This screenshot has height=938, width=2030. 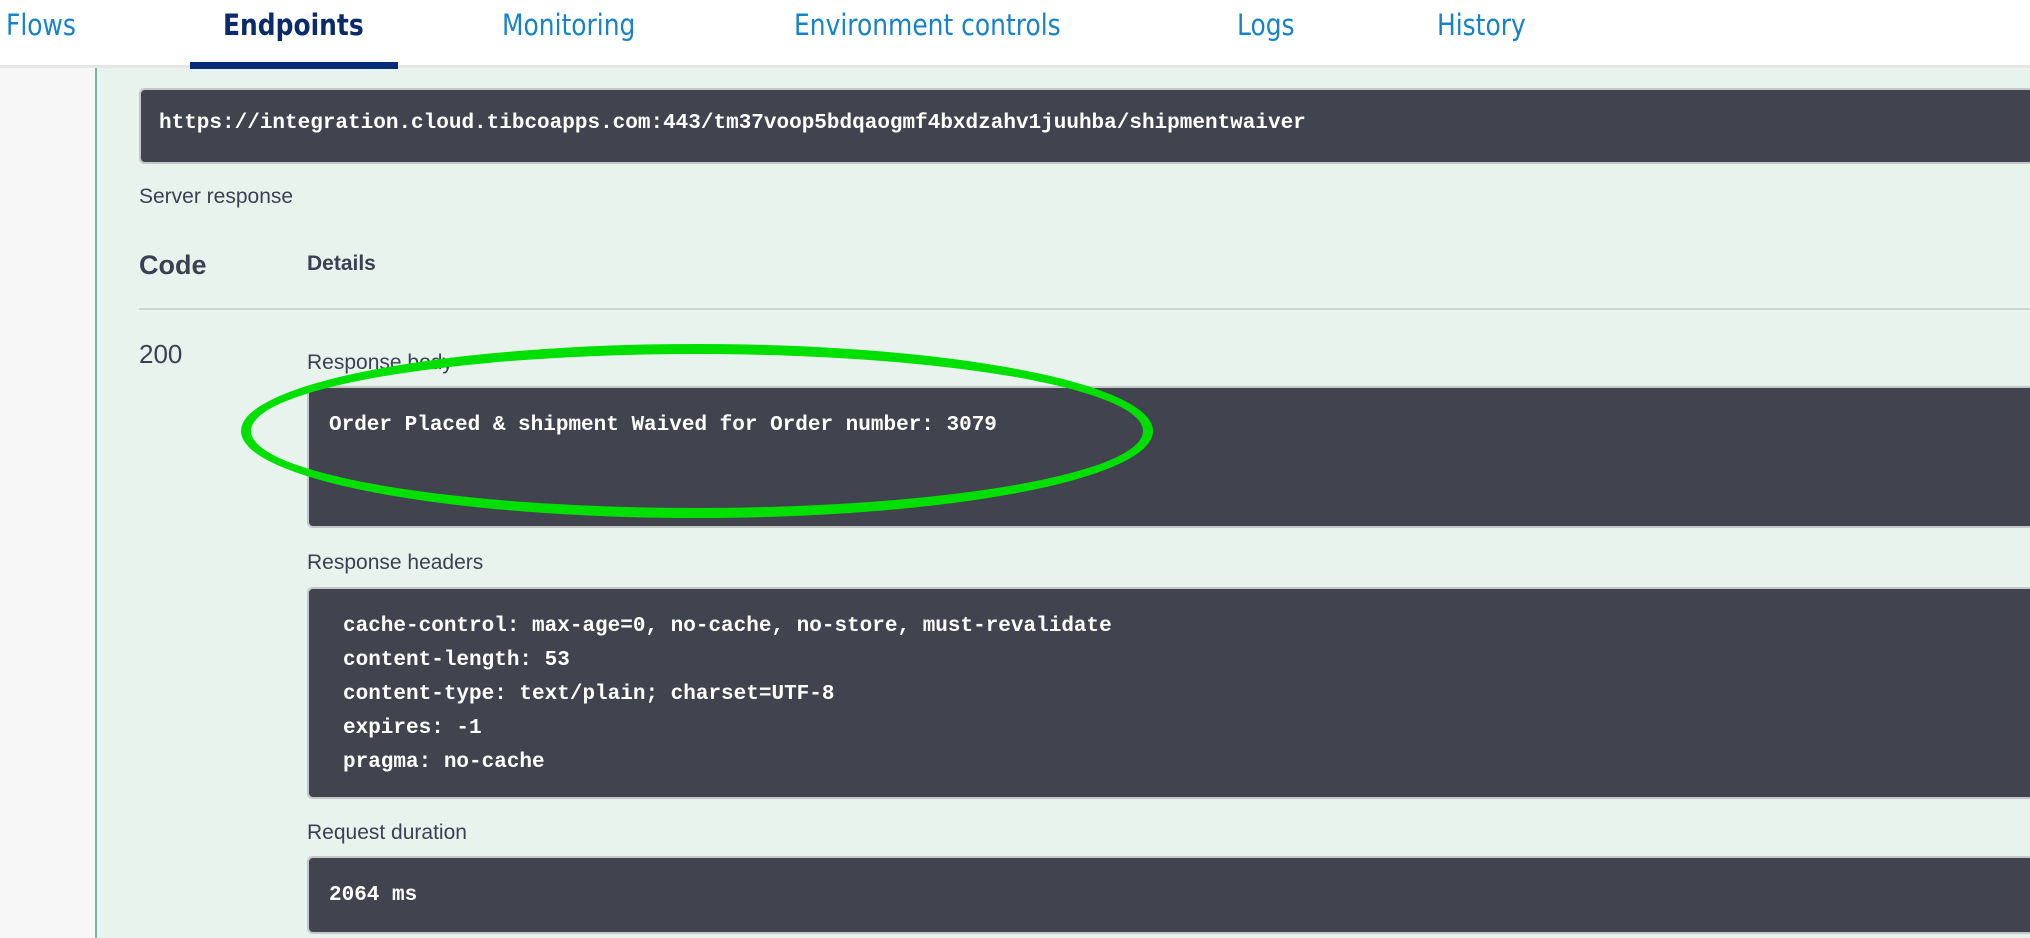 What do you see at coordinates (341, 263) in the screenshot?
I see `details-column-header: Details` at bounding box center [341, 263].